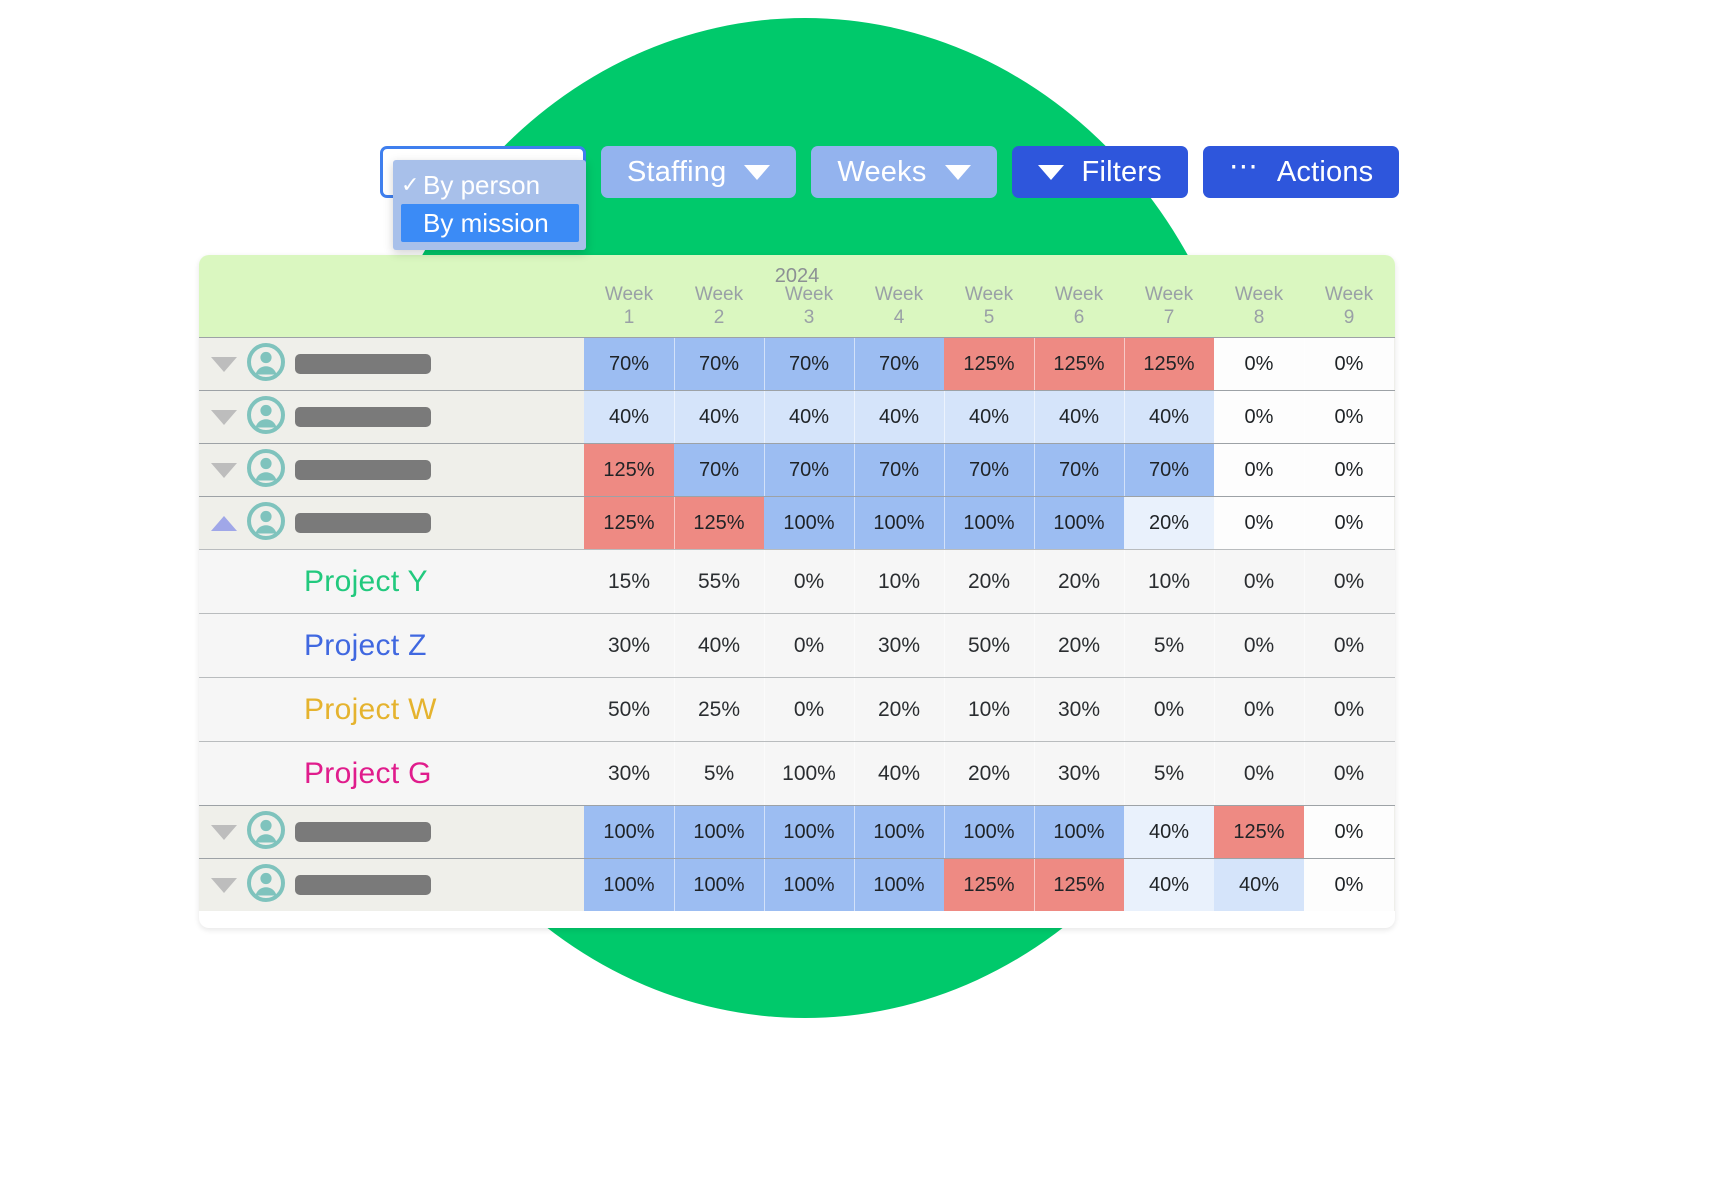 The height and width of the screenshot is (1193, 1714). Describe the element at coordinates (391, 581) in the screenshot. I see `project-name-label: Project Y` at that location.